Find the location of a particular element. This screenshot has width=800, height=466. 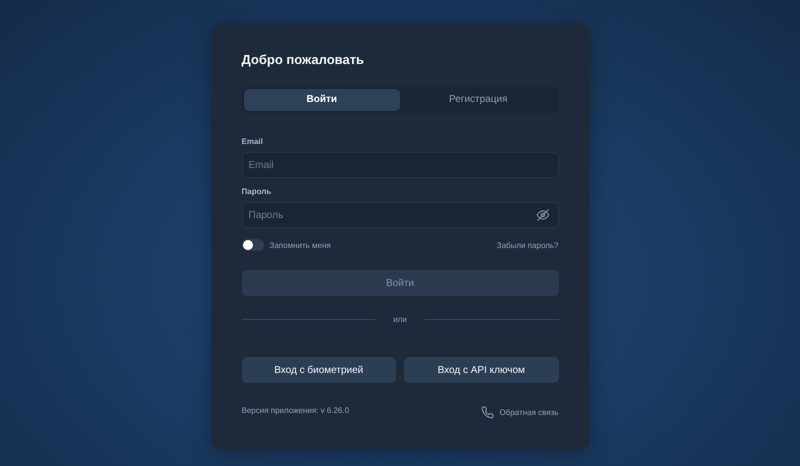

field-label: Email is located at coordinates (253, 141).